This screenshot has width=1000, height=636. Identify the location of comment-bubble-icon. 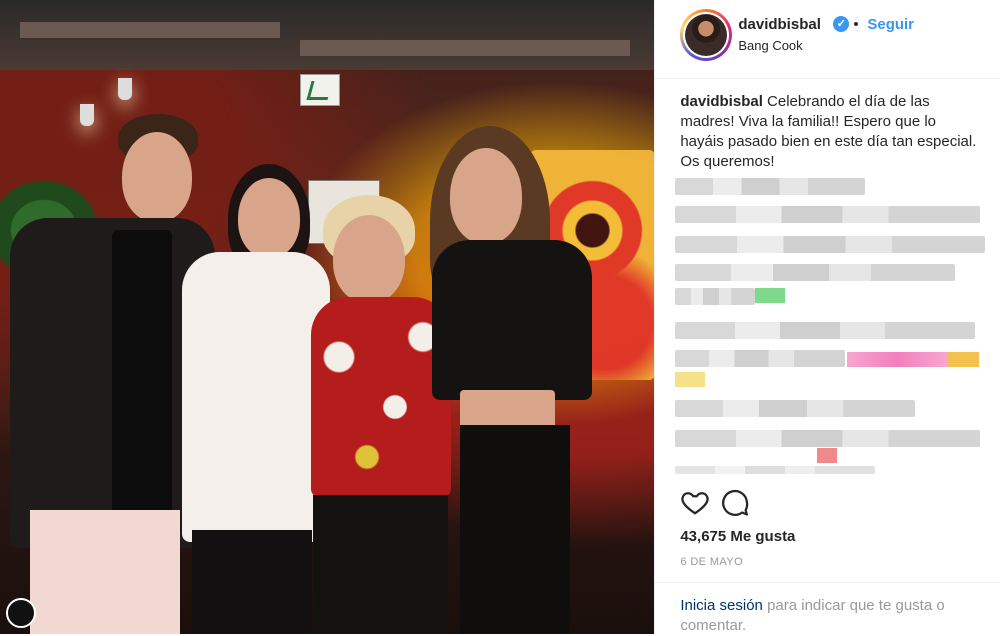
(735, 502).